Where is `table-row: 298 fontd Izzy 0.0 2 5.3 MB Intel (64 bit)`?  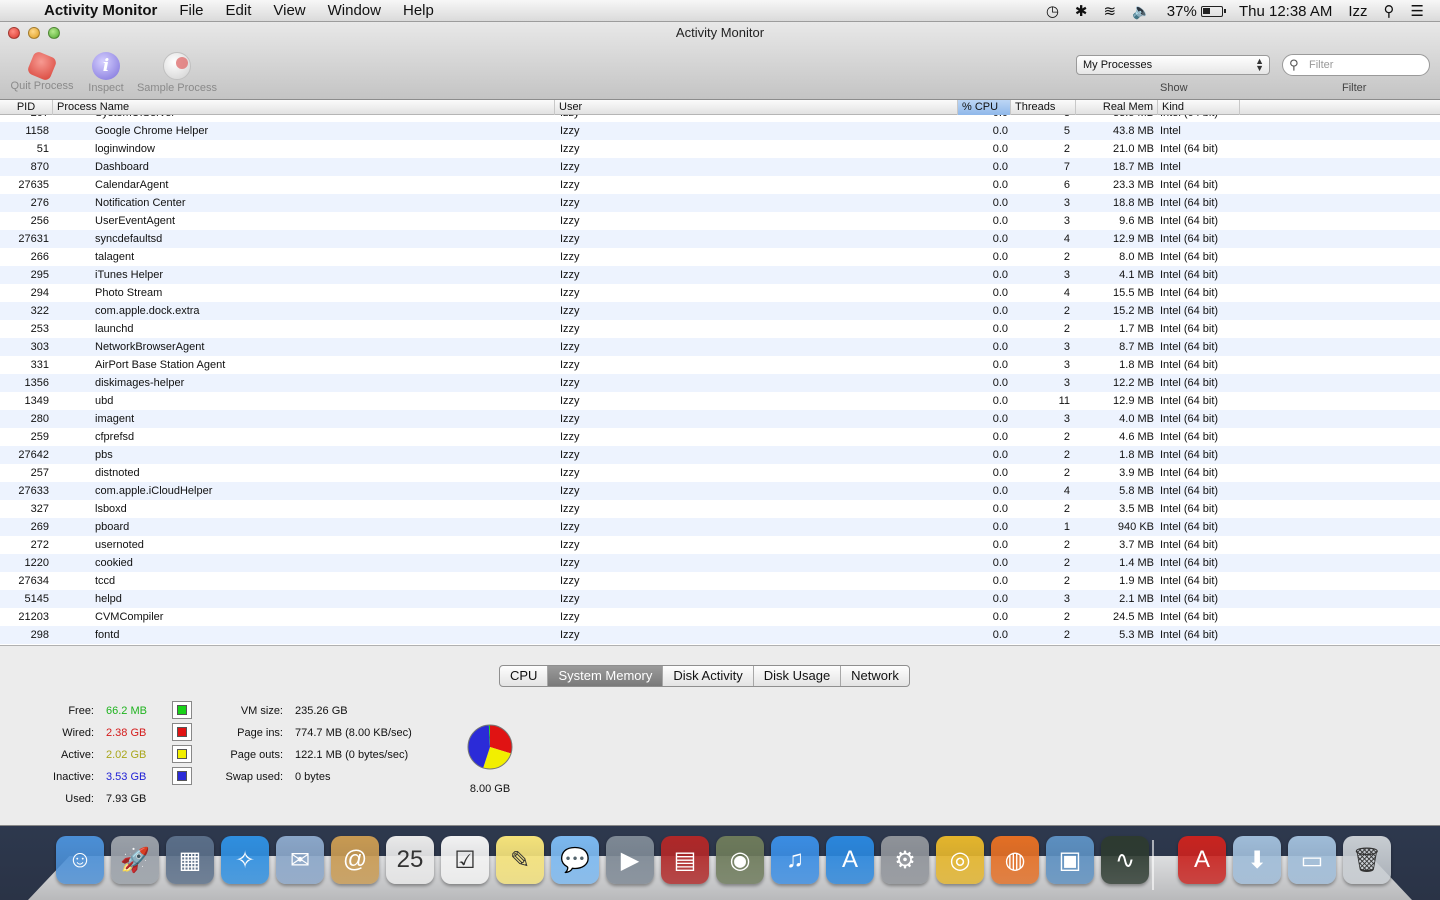 table-row: 298 fontd Izzy 0.0 2 5.3 MB Intel (64 bit) is located at coordinates (720, 635).